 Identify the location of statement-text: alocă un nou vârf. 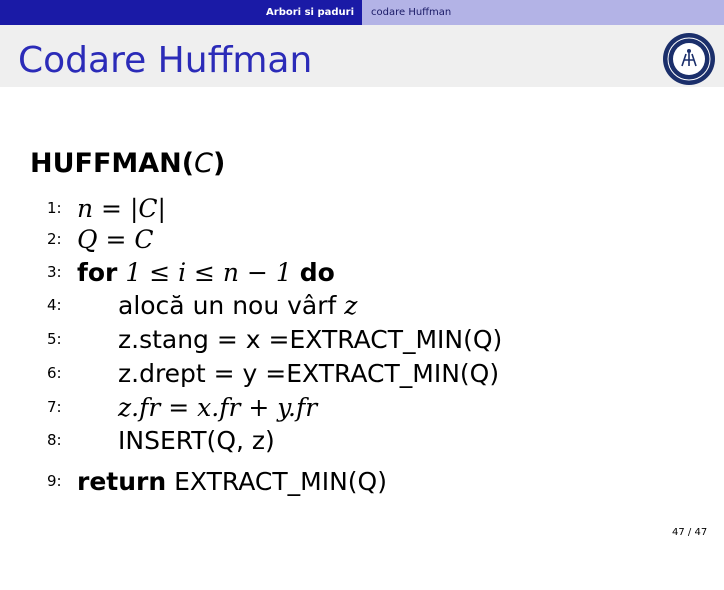
(227, 305).